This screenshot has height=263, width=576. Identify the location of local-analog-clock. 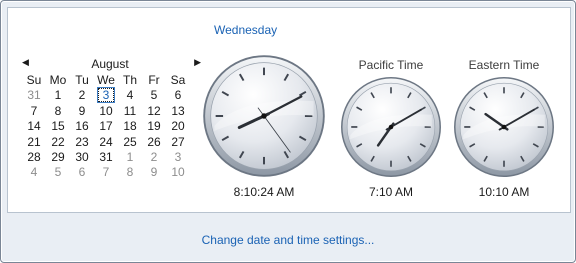
(264, 116).